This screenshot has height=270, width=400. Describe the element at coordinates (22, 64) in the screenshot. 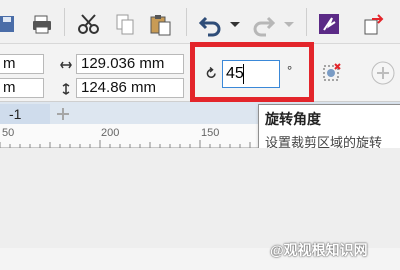

I see `x-position-field: m` at that location.